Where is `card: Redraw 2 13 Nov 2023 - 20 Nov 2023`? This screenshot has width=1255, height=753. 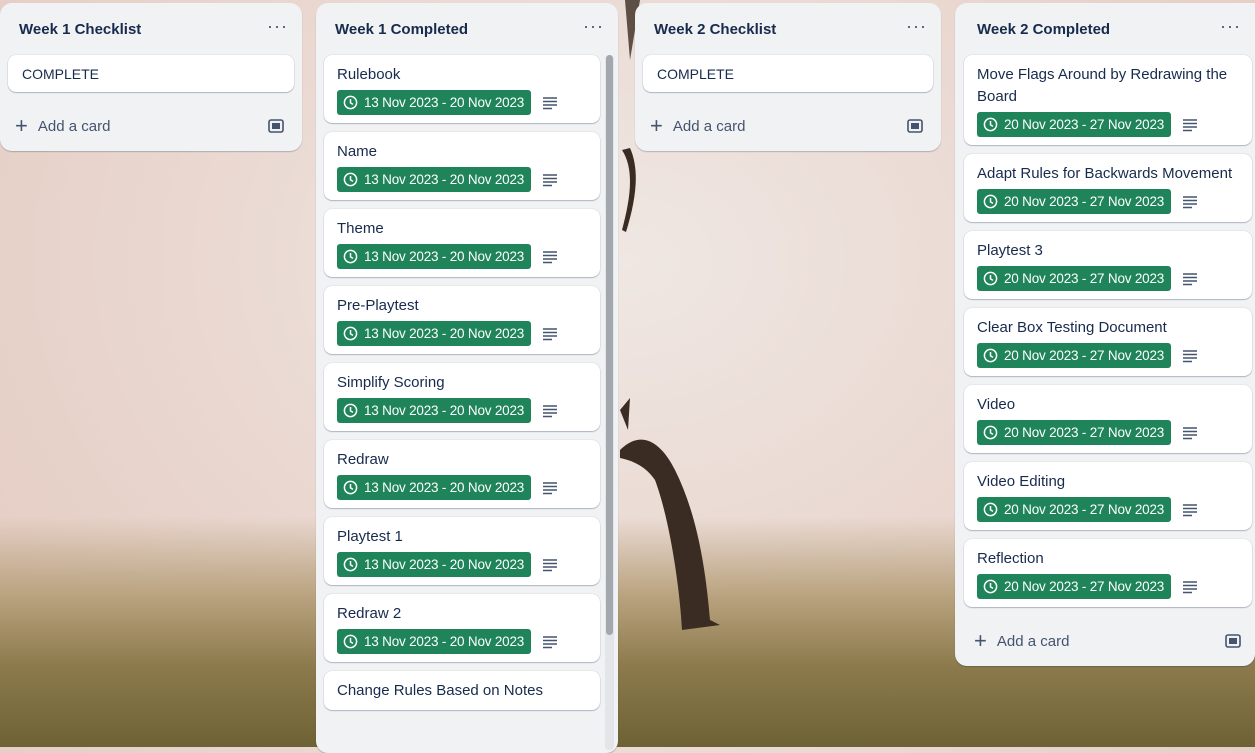 card: Redraw 2 13 Nov 2023 - 20 Nov 2023 is located at coordinates (462, 628).